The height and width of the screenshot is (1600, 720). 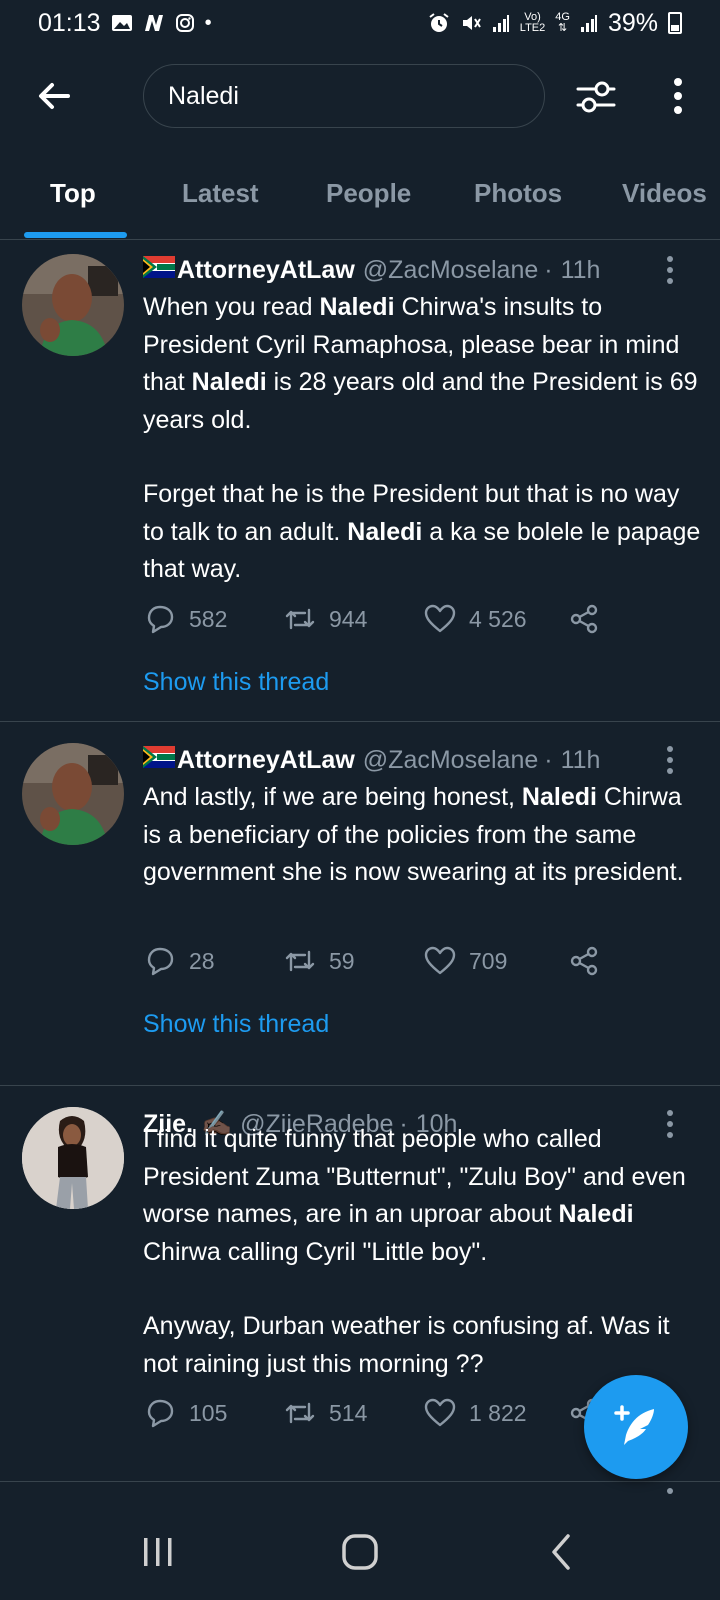 I want to click on search-input-container, so click(x=344, y=96).